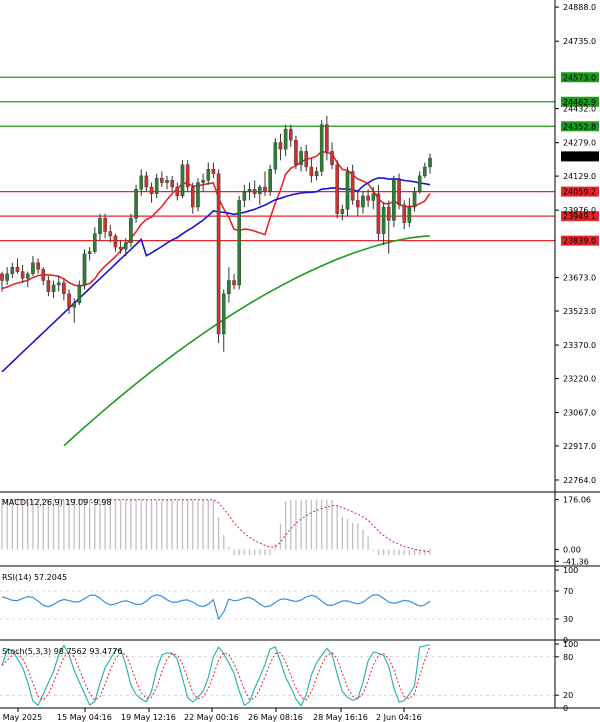 The height and width of the screenshot is (722, 600). I want to click on ma-fast-line, so click(216, 220).